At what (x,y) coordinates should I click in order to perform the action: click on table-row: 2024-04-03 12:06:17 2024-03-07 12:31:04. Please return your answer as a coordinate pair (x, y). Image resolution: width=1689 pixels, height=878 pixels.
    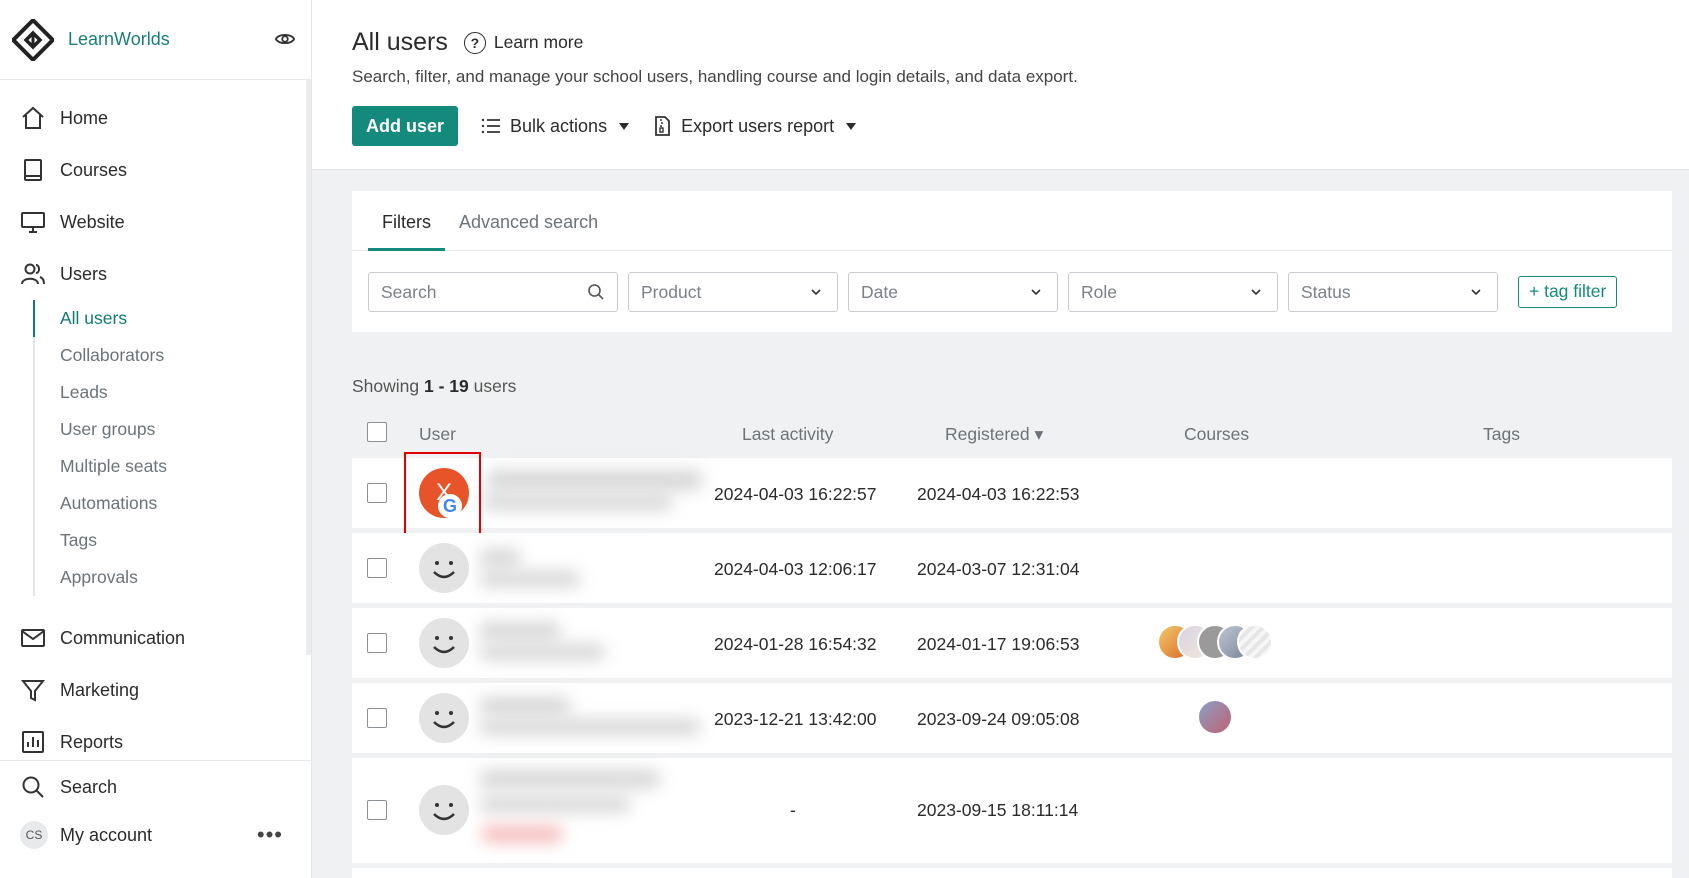
    Looking at the image, I should click on (1012, 568).